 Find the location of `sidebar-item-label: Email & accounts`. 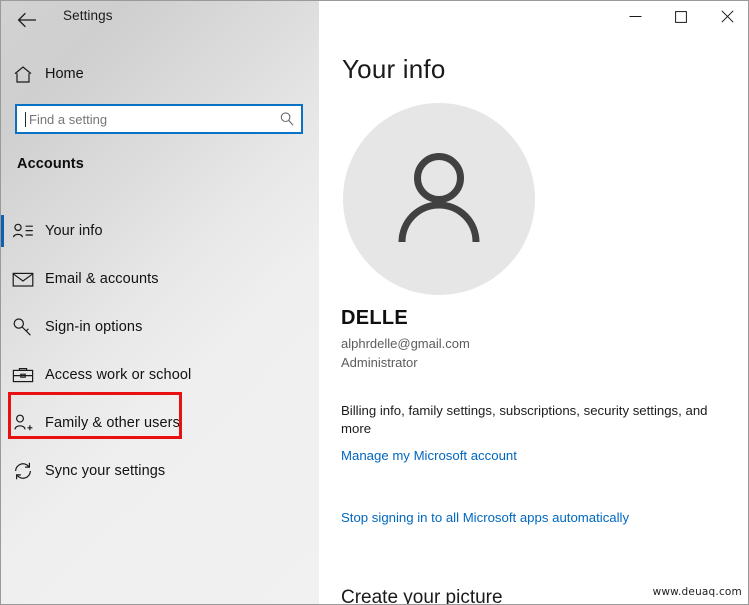

sidebar-item-label: Email & accounts is located at coordinates (102, 279).